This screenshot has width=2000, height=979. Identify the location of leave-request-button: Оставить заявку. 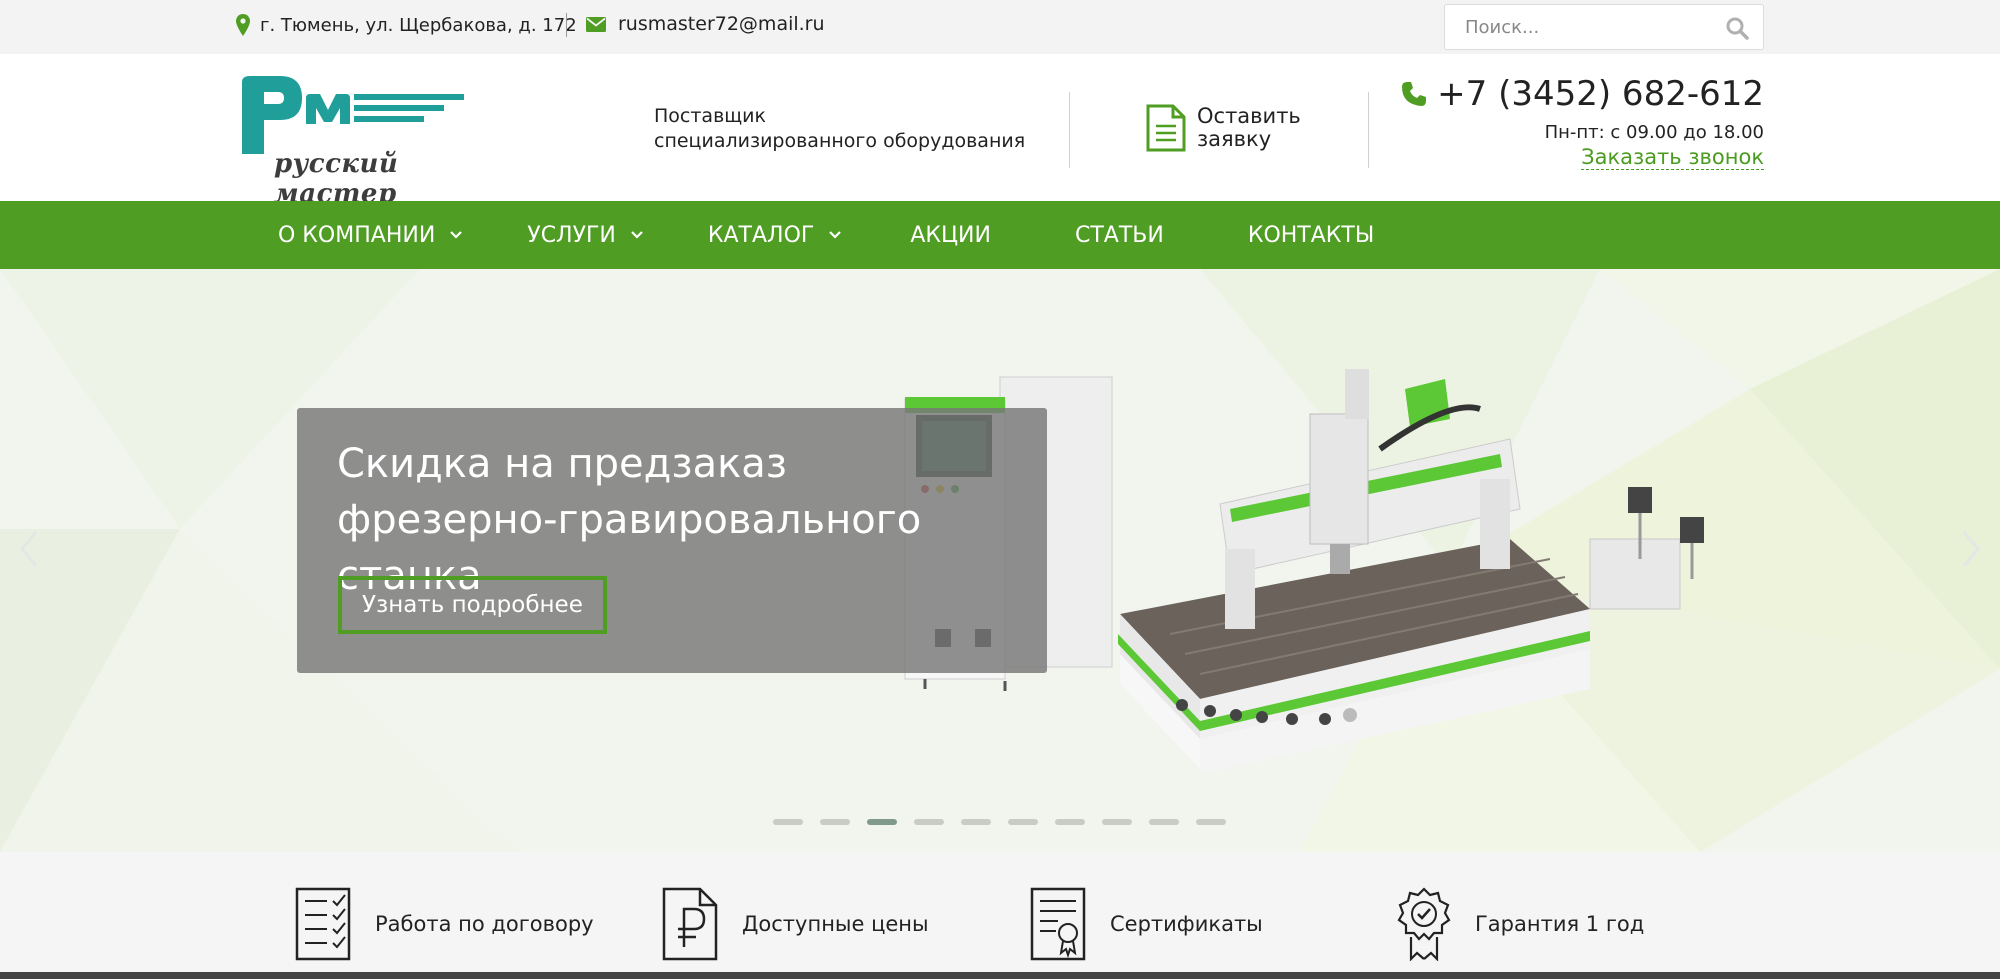
(1223, 128).